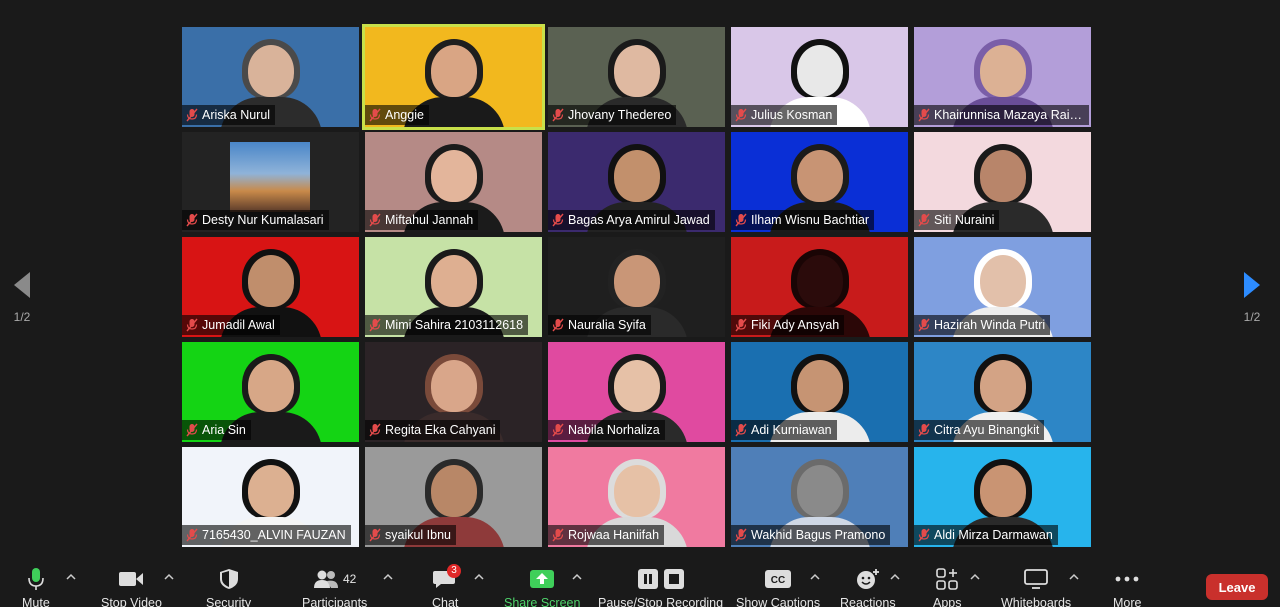 The height and width of the screenshot is (607, 1280). Describe the element at coordinates (819, 77) in the screenshot. I see `participant-tile: Julius Kosman` at that location.